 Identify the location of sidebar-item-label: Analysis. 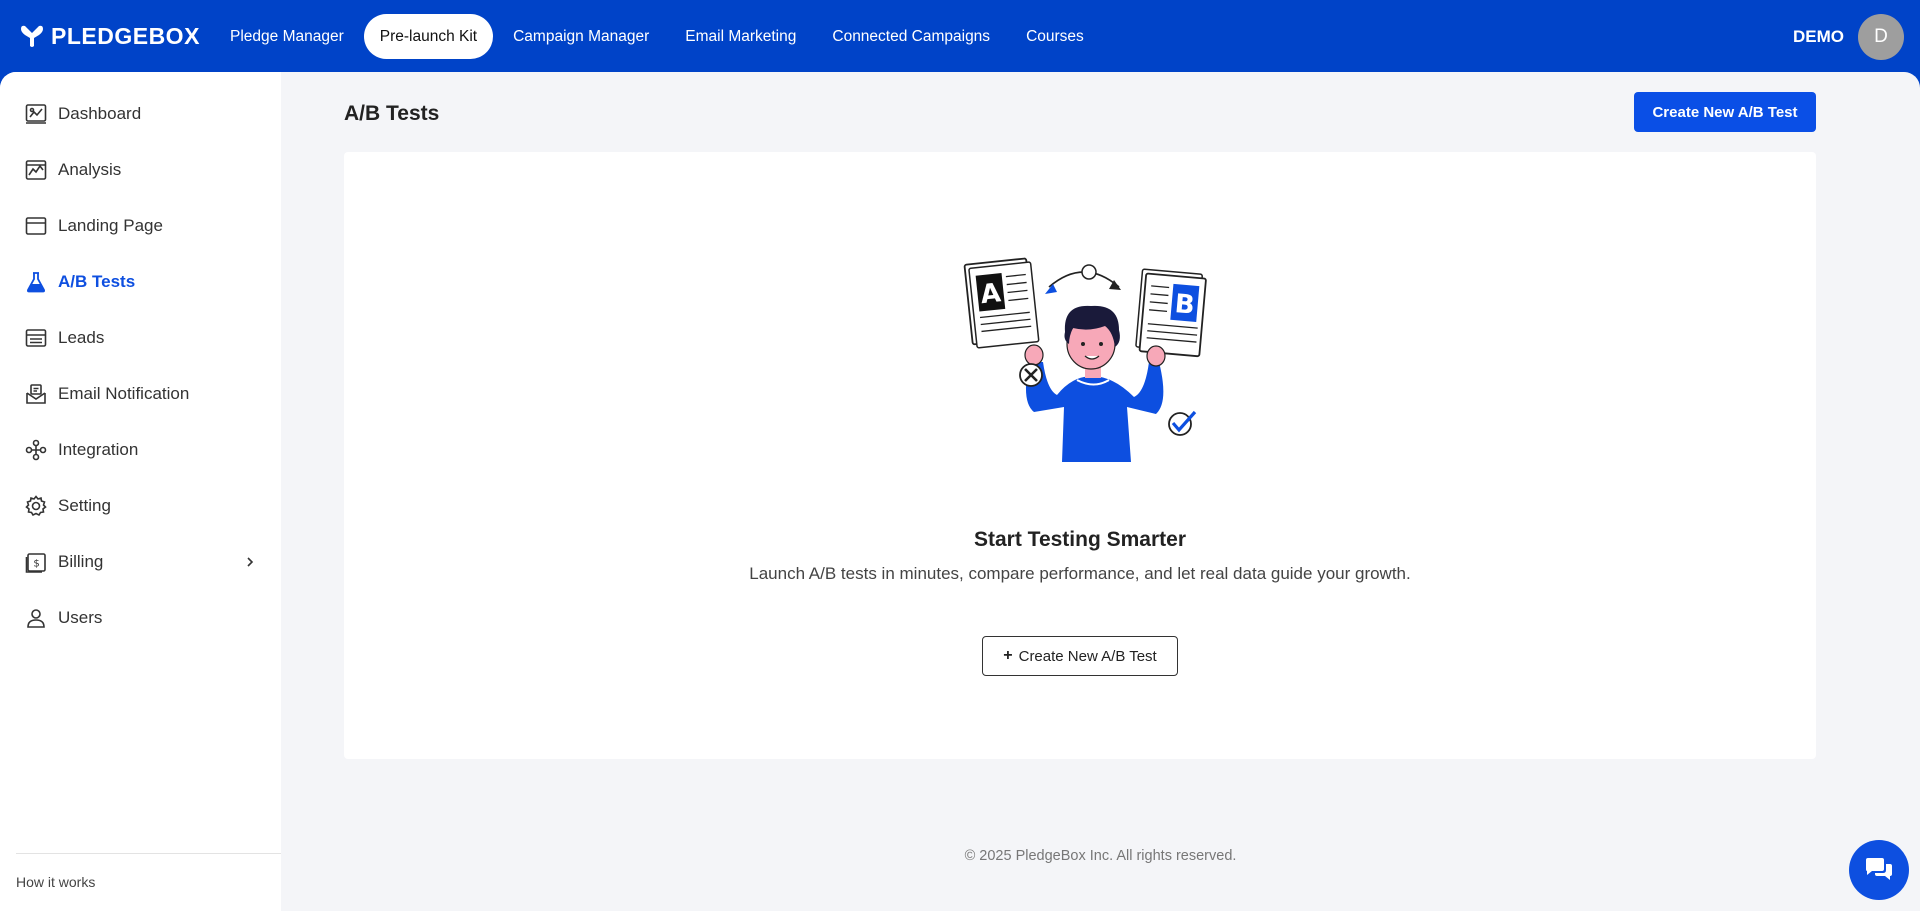
(90, 169).